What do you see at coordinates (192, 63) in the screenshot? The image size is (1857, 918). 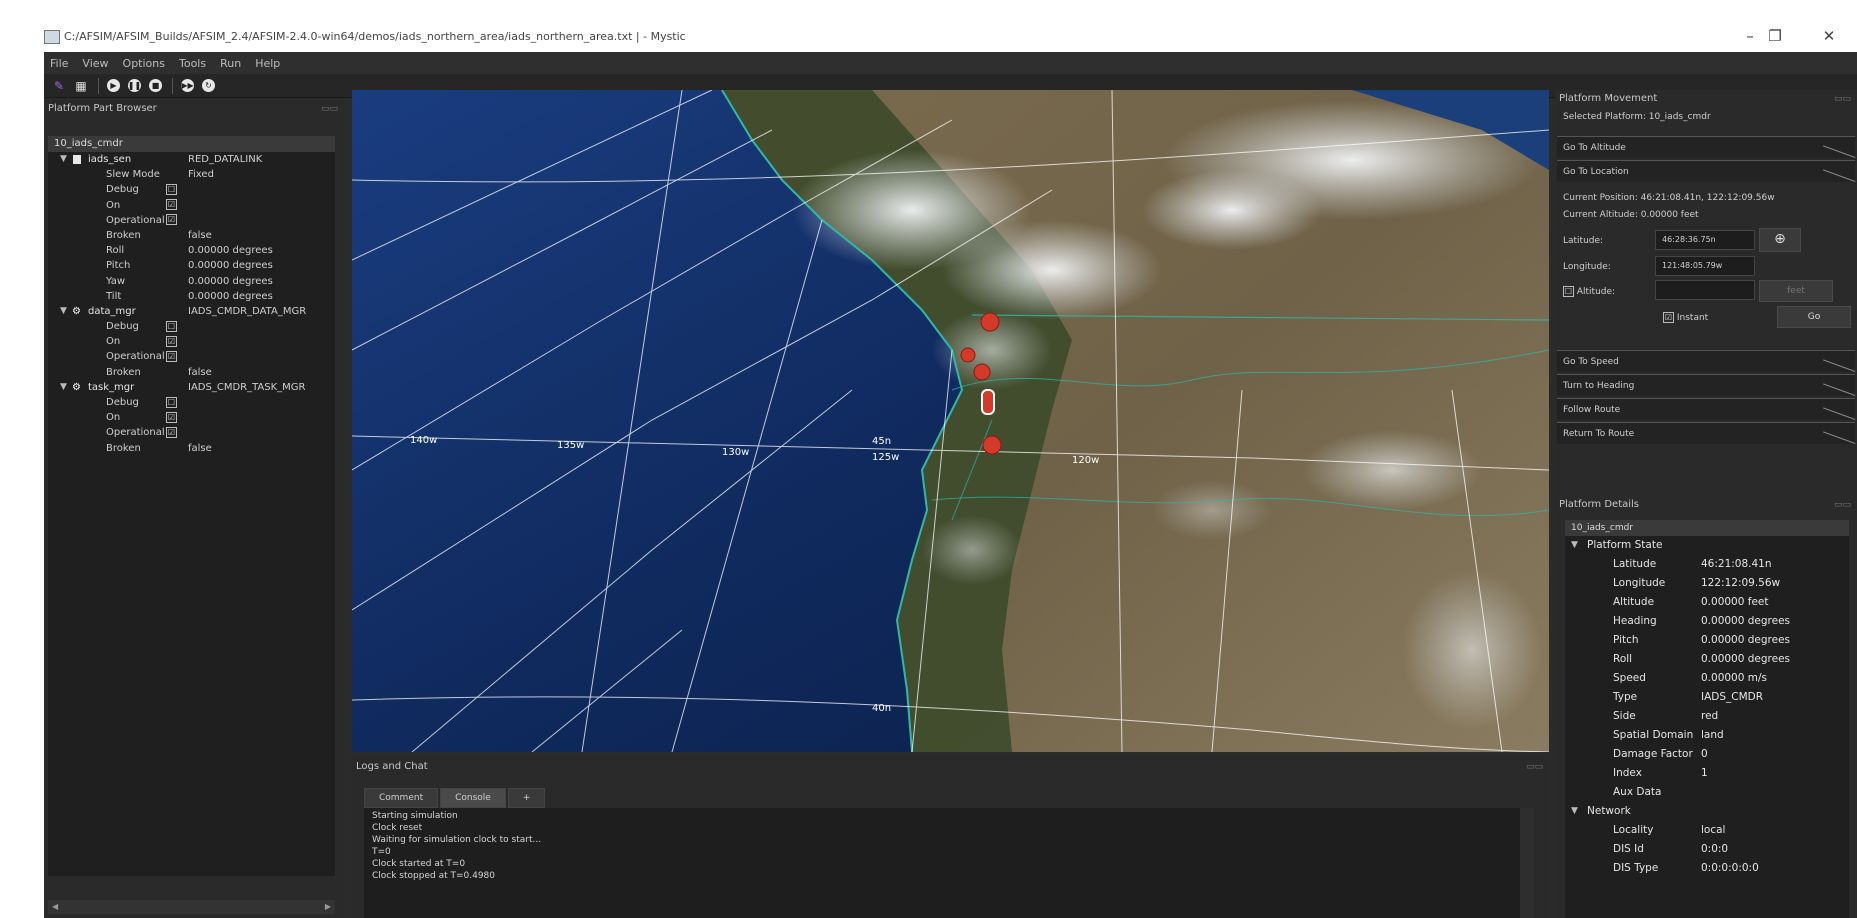 I see `menu-tools: Tools` at bounding box center [192, 63].